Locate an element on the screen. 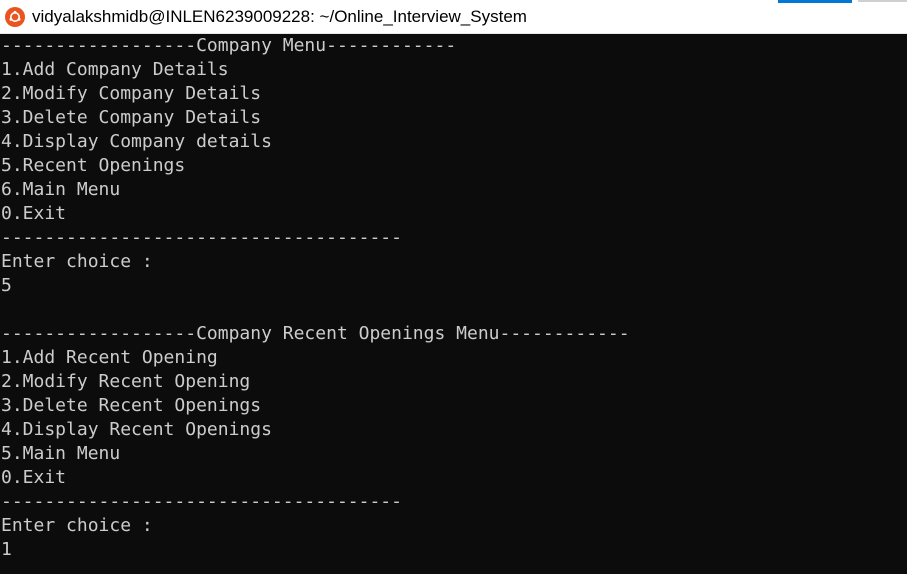 The height and width of the screenshot is (574, 907). terminal-line: 3.Delete Recent Openings is located at coordinates (131, 405).